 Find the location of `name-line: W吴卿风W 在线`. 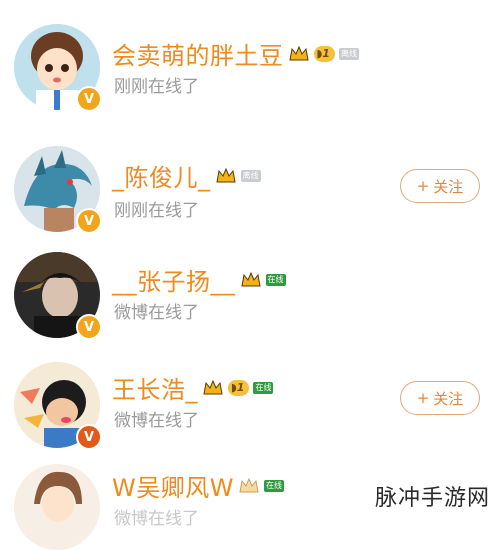

name-line: W吴卿风W 在线 is located at coordinates (198, 485).